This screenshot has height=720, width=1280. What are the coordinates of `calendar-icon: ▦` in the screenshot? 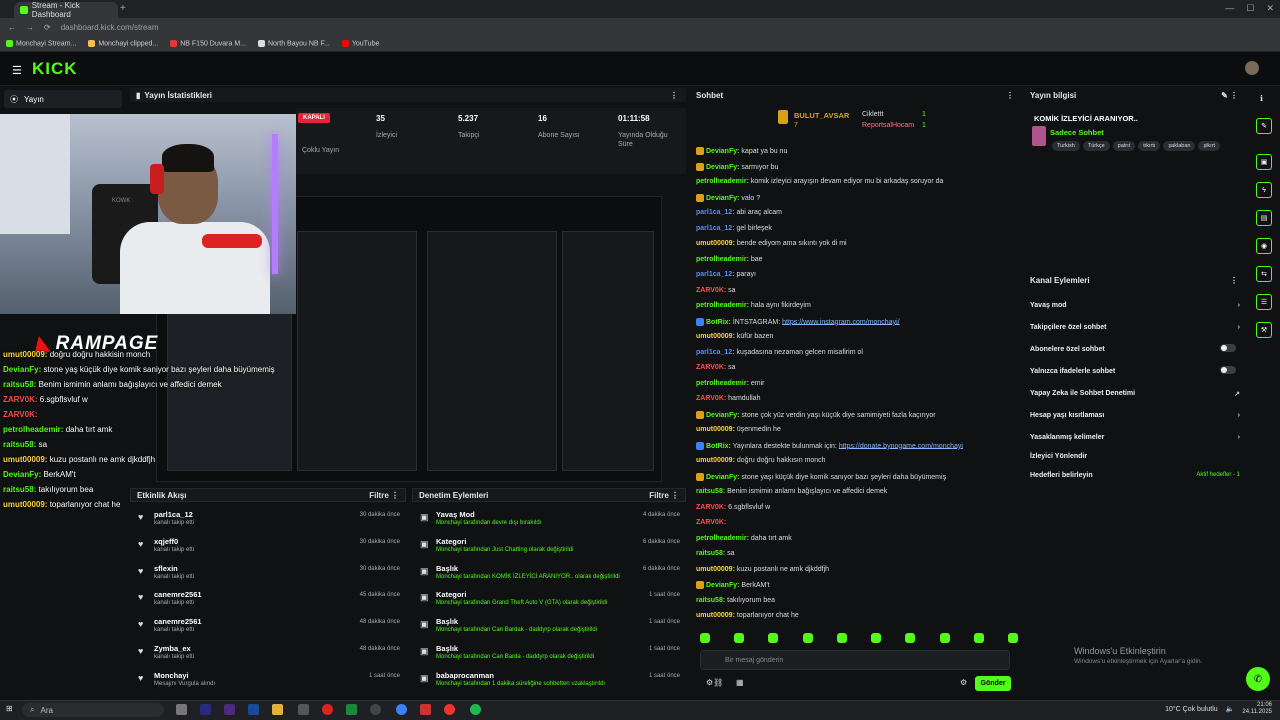 It's located at (740, 682).